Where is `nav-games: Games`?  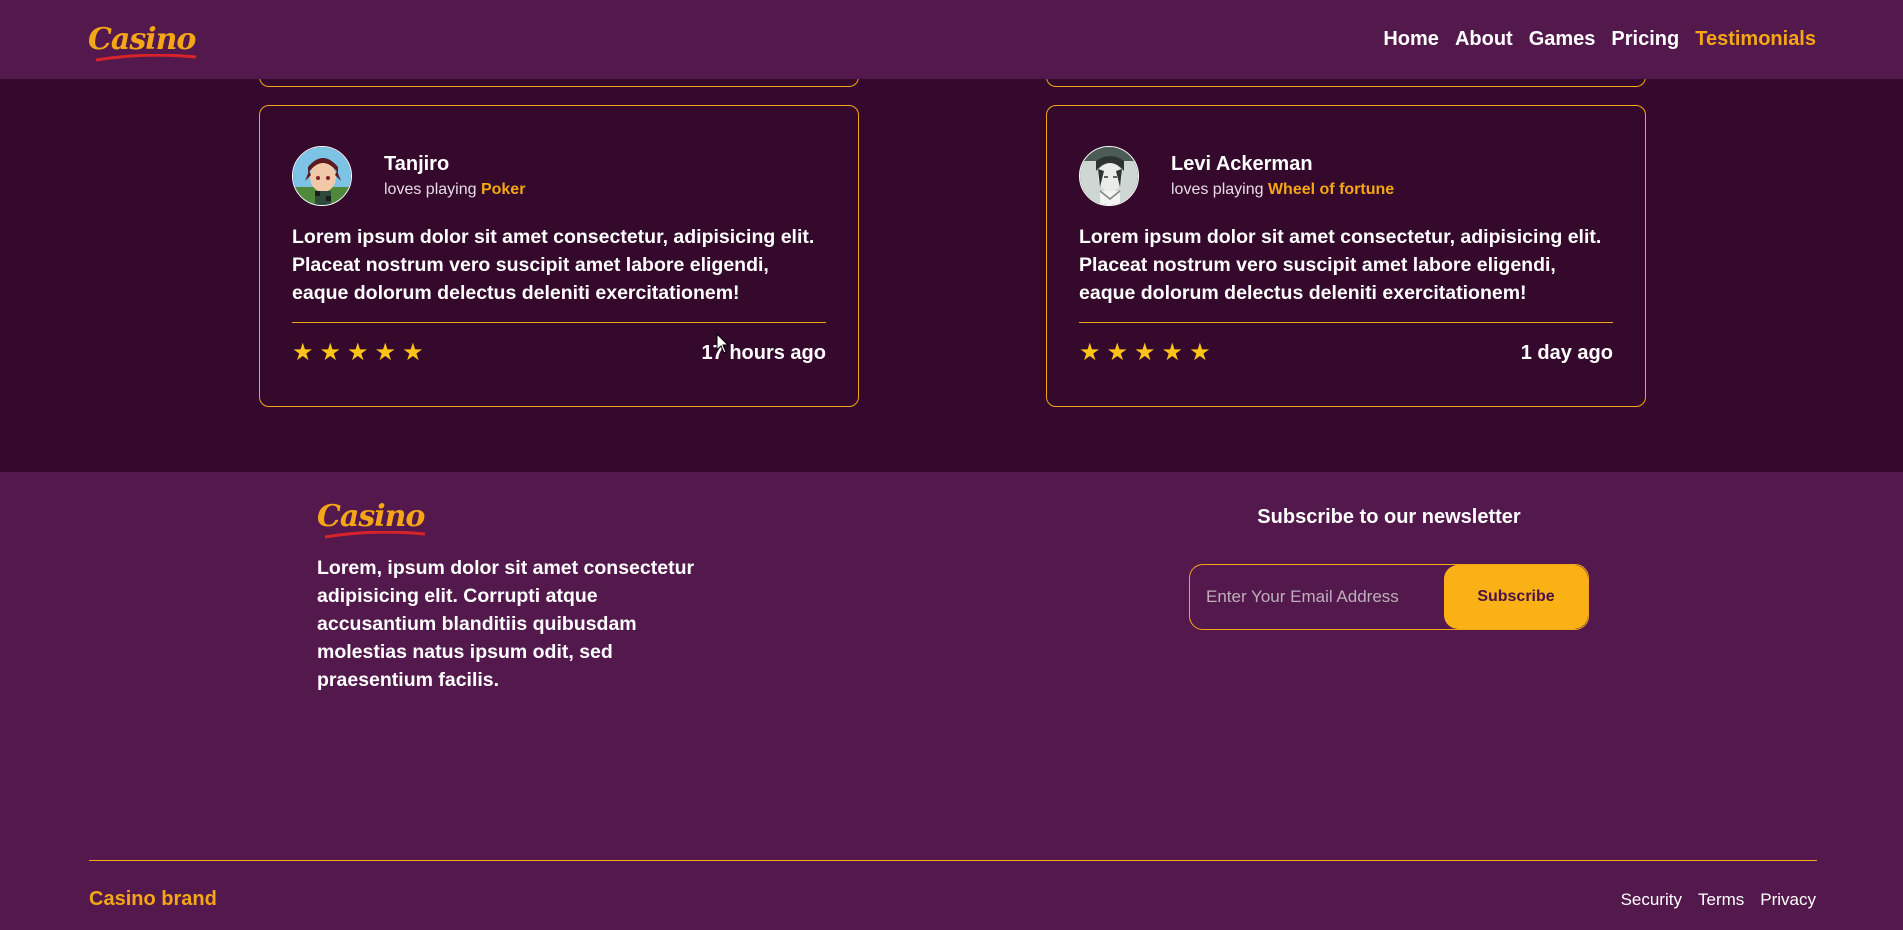 nav-games: Games is located at coordinates (1562, 39).